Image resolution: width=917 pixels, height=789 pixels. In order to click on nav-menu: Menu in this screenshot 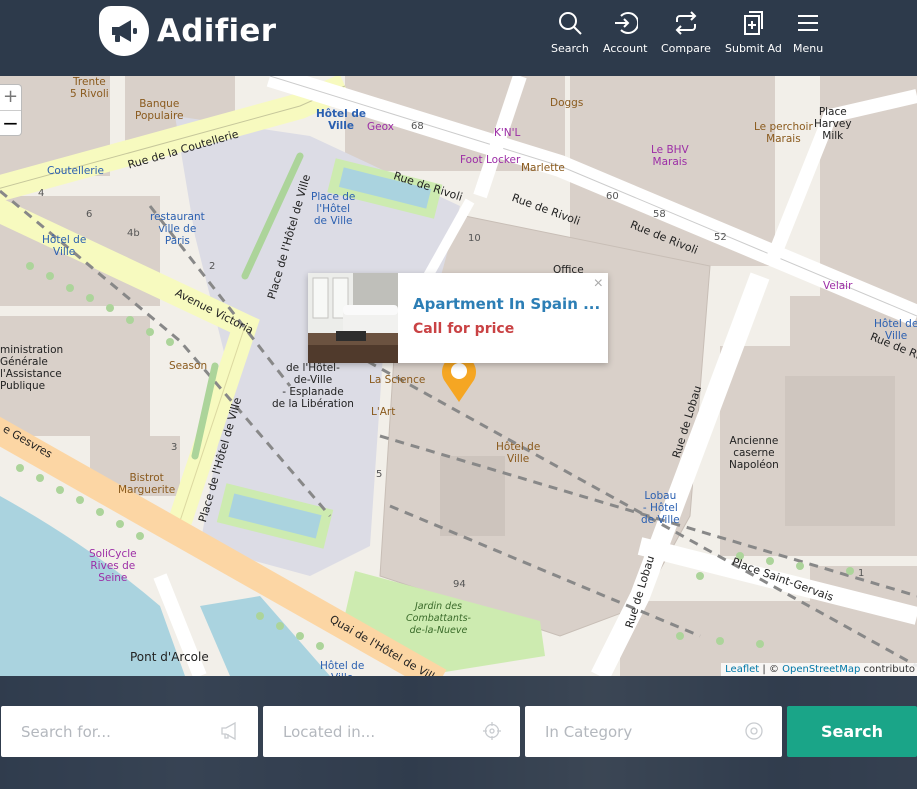, I will do `click(808, 32)`.